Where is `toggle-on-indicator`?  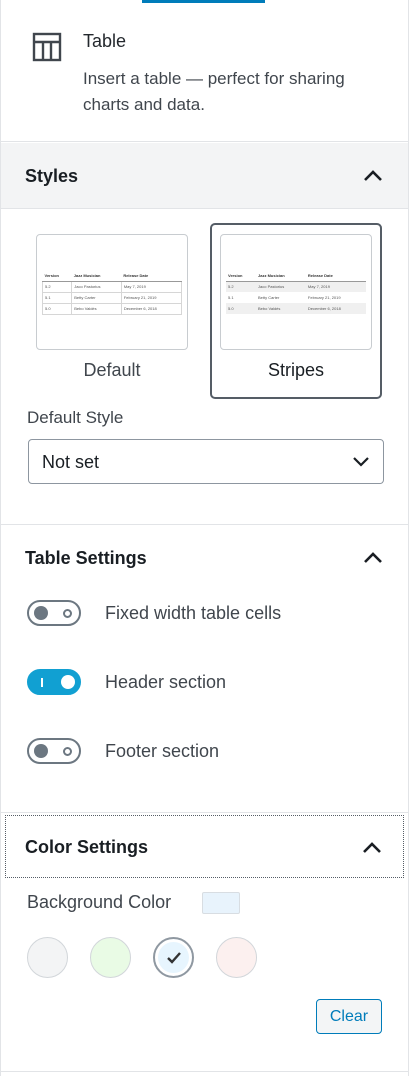 toggle-on-indicator is located at coordinates (42, 682).